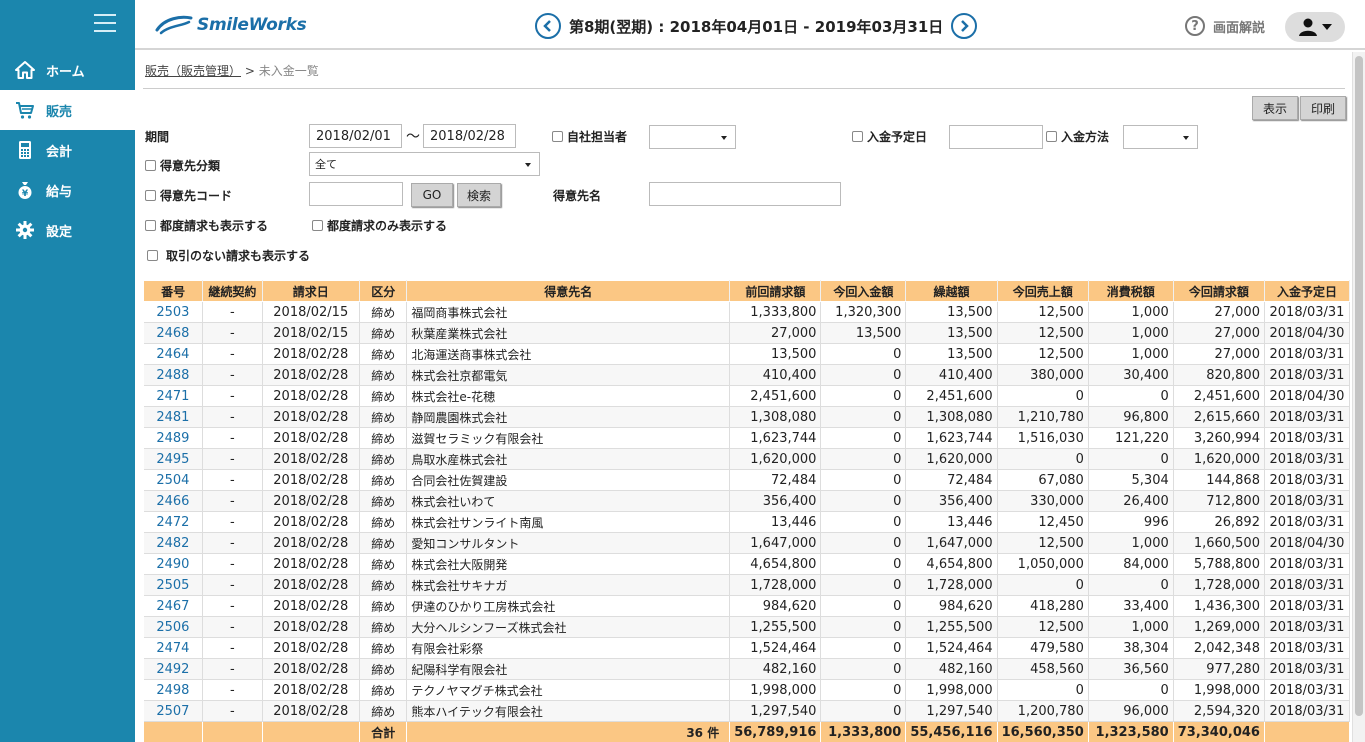  I want to click on carryover-cell: 13,500, so click(951, 312).